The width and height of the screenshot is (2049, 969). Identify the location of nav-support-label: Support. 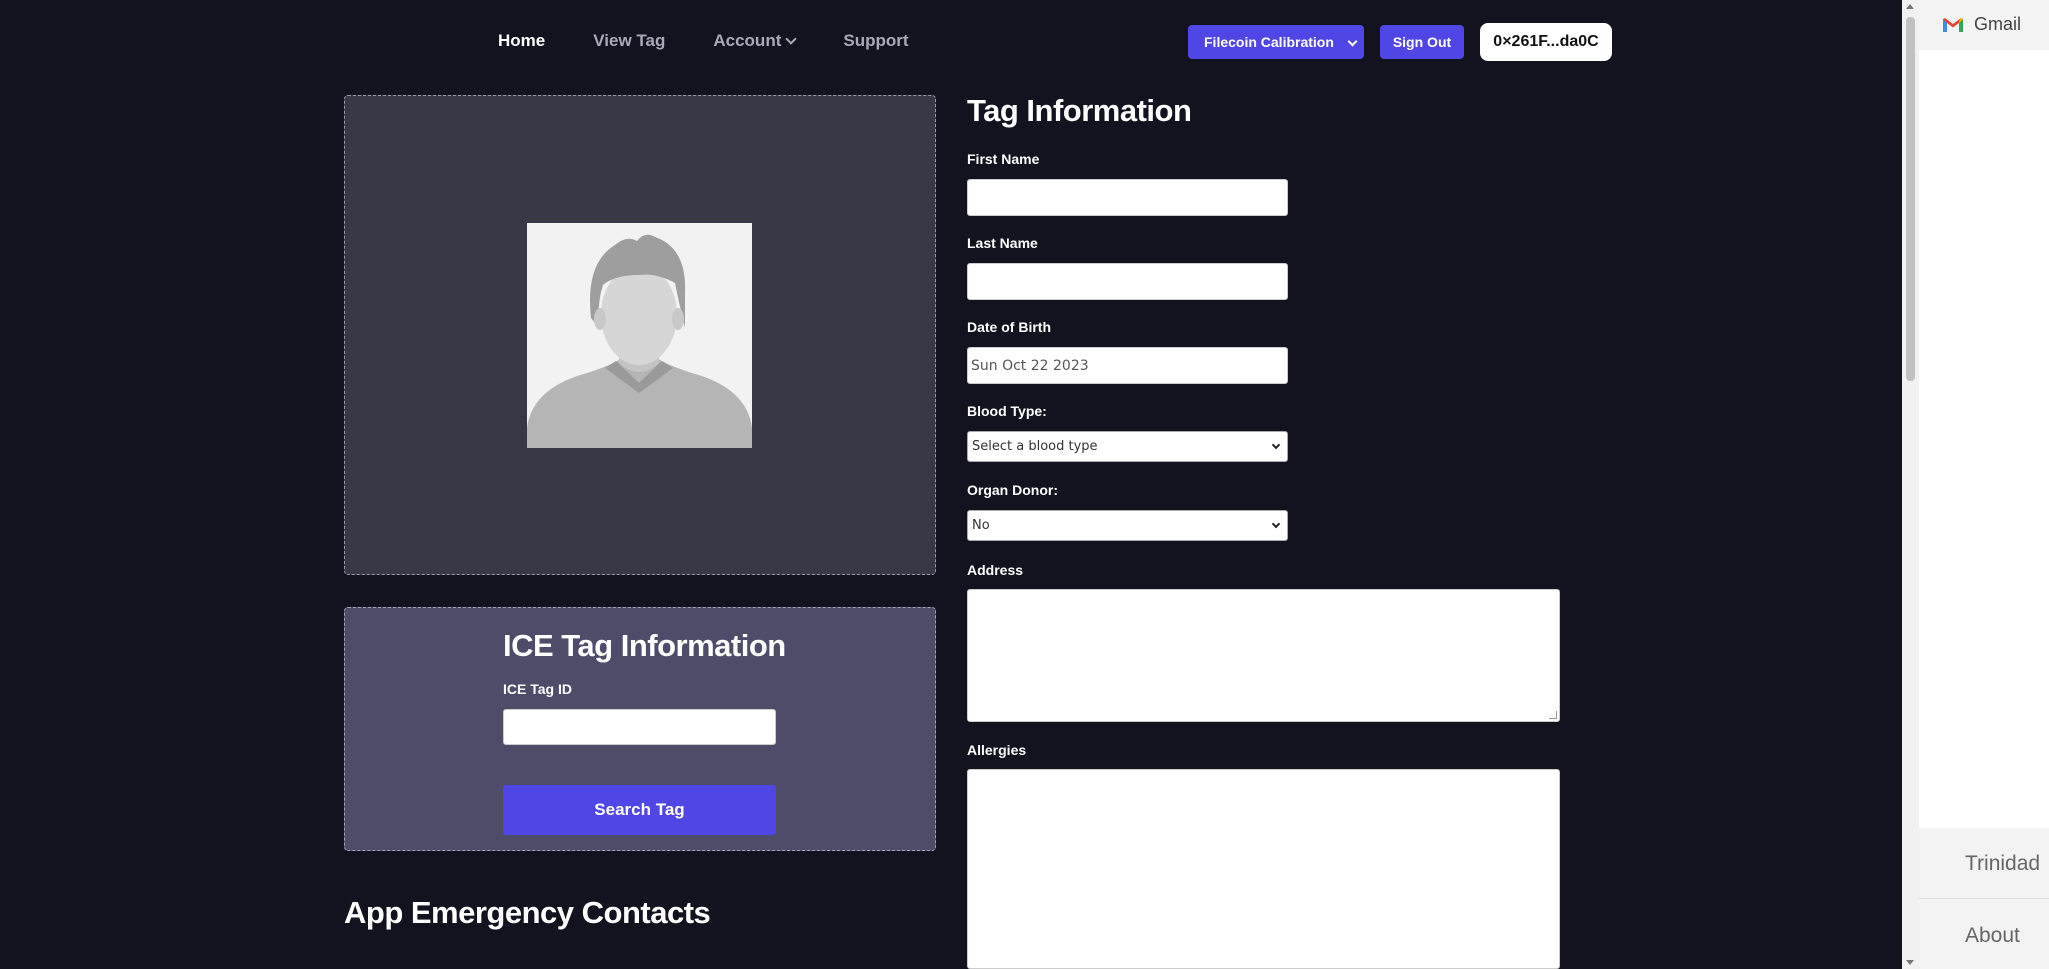
(876, 40).